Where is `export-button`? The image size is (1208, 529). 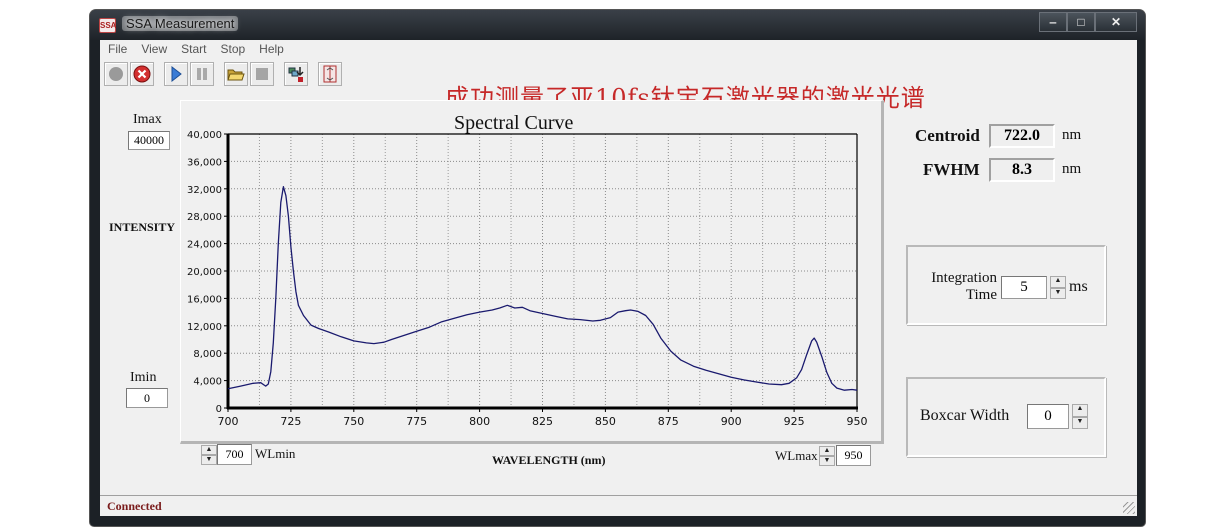
export-button is located at coordinates (296, 74).